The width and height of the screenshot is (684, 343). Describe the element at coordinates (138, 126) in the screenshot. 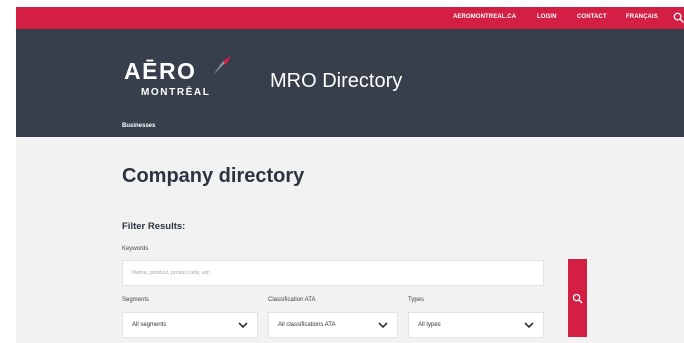

I see `nav-item-businesses: Businesses` at that location.